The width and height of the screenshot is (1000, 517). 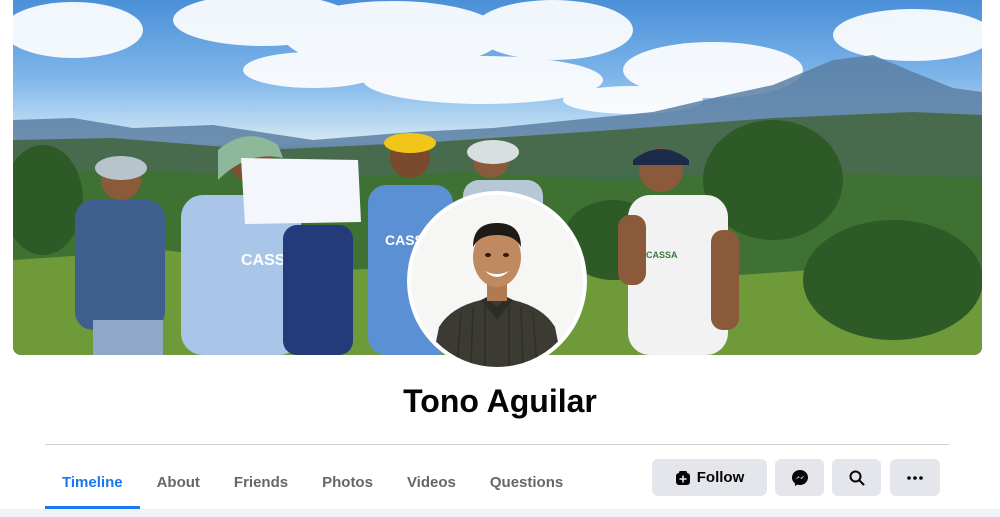 What do you see at coordinates (500, 401) in the screenshot?
I see `profile-name: Tono Aguilar` at bounding box center [500, 401].